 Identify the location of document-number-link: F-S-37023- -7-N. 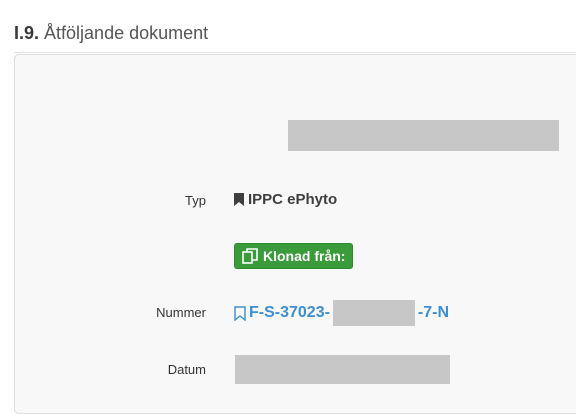
(341, 313).